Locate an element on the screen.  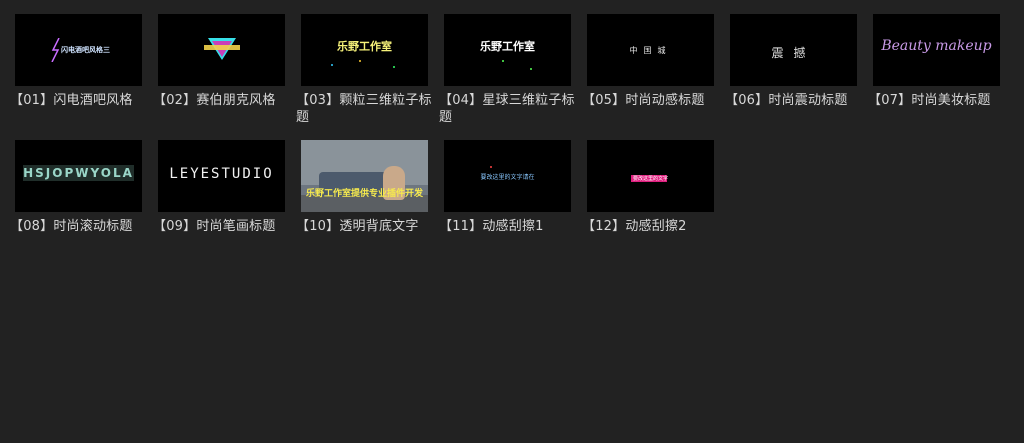
thumbnail-05: 中国城 is located at coordinates (650, 50).